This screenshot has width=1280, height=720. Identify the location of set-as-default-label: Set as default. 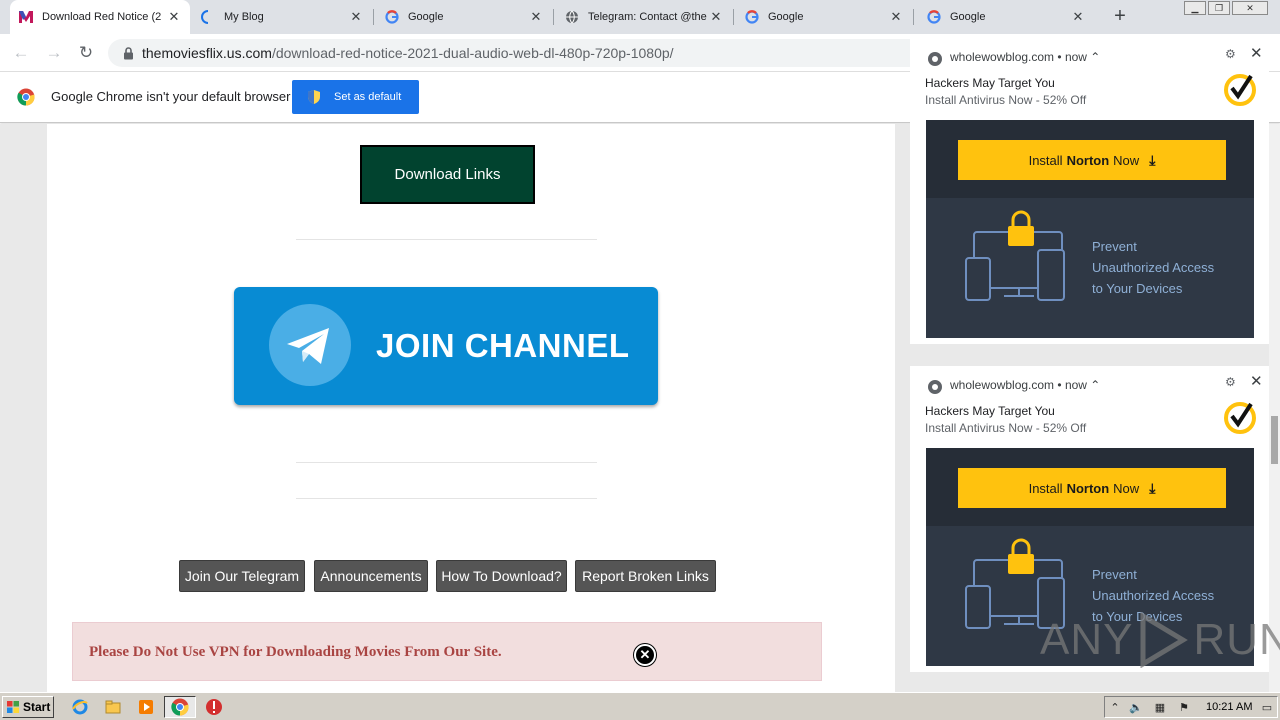
(368, 97).